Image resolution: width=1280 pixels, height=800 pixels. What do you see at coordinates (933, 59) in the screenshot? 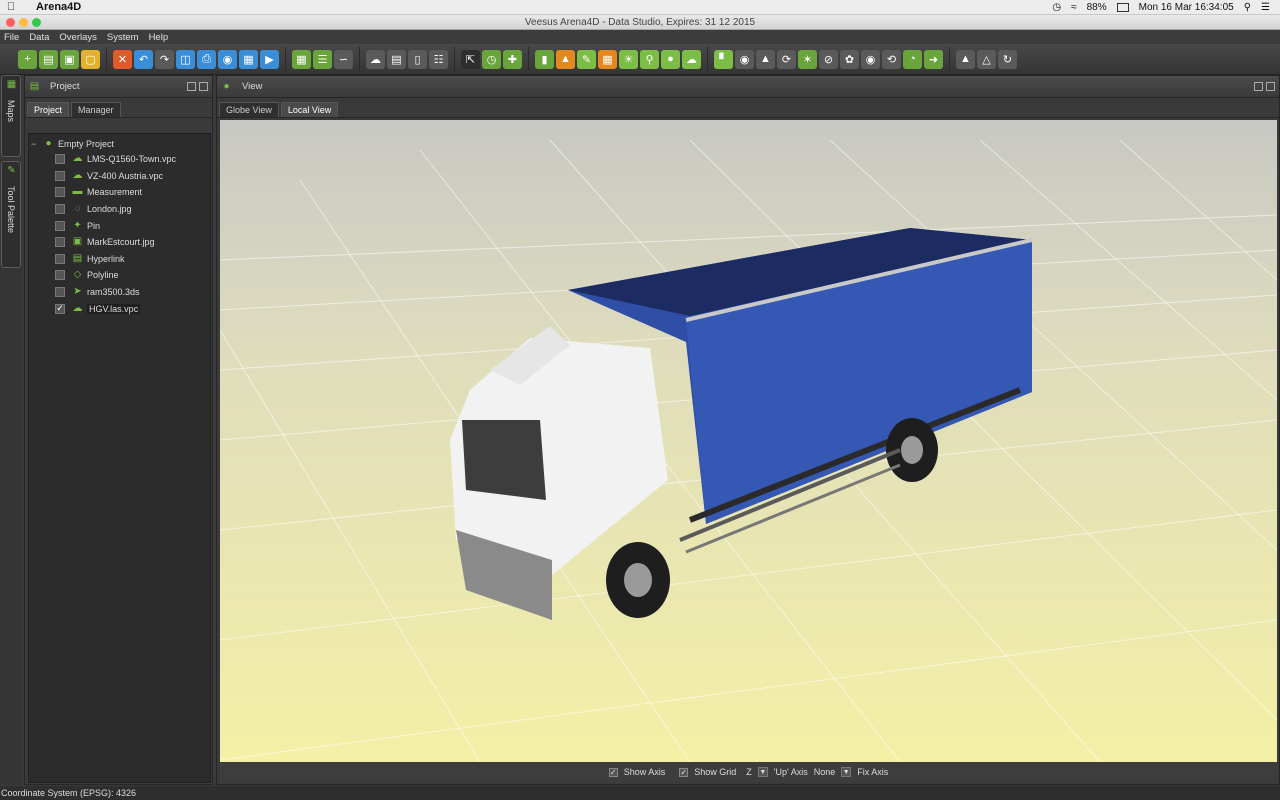
I see `walk-icon: ➜` at bounding box center [933, 59].